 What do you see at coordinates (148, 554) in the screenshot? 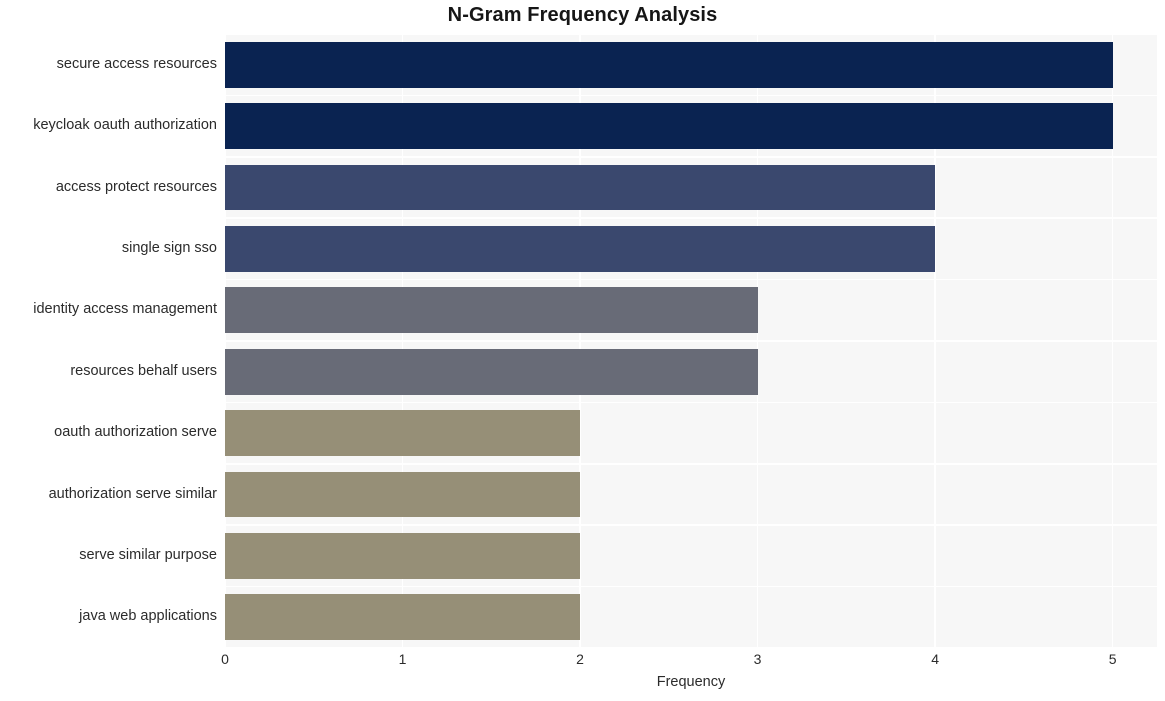
I see `y-axis-tick-label: serve similar purpose` at bounding box center [148, 554].